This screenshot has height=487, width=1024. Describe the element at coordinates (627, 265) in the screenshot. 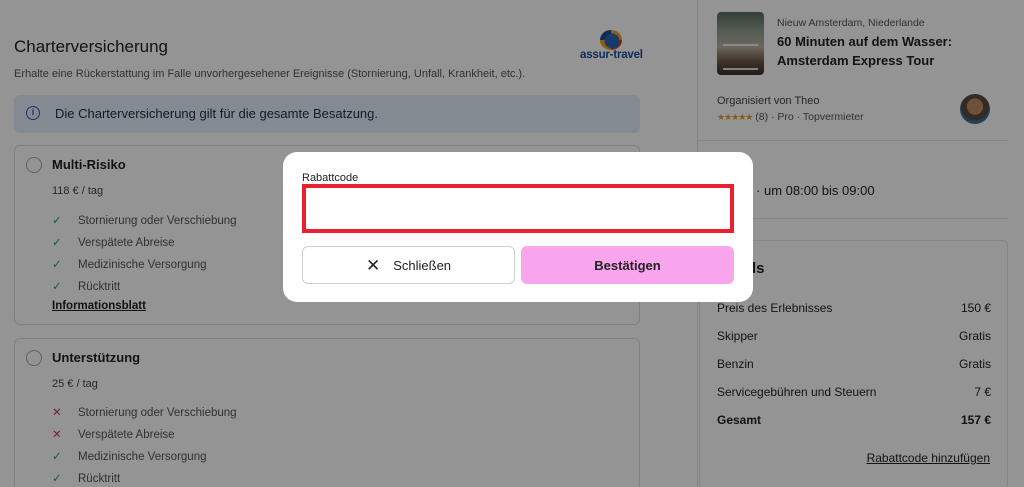

I see `confirm-button: Bestätigen` at that location.